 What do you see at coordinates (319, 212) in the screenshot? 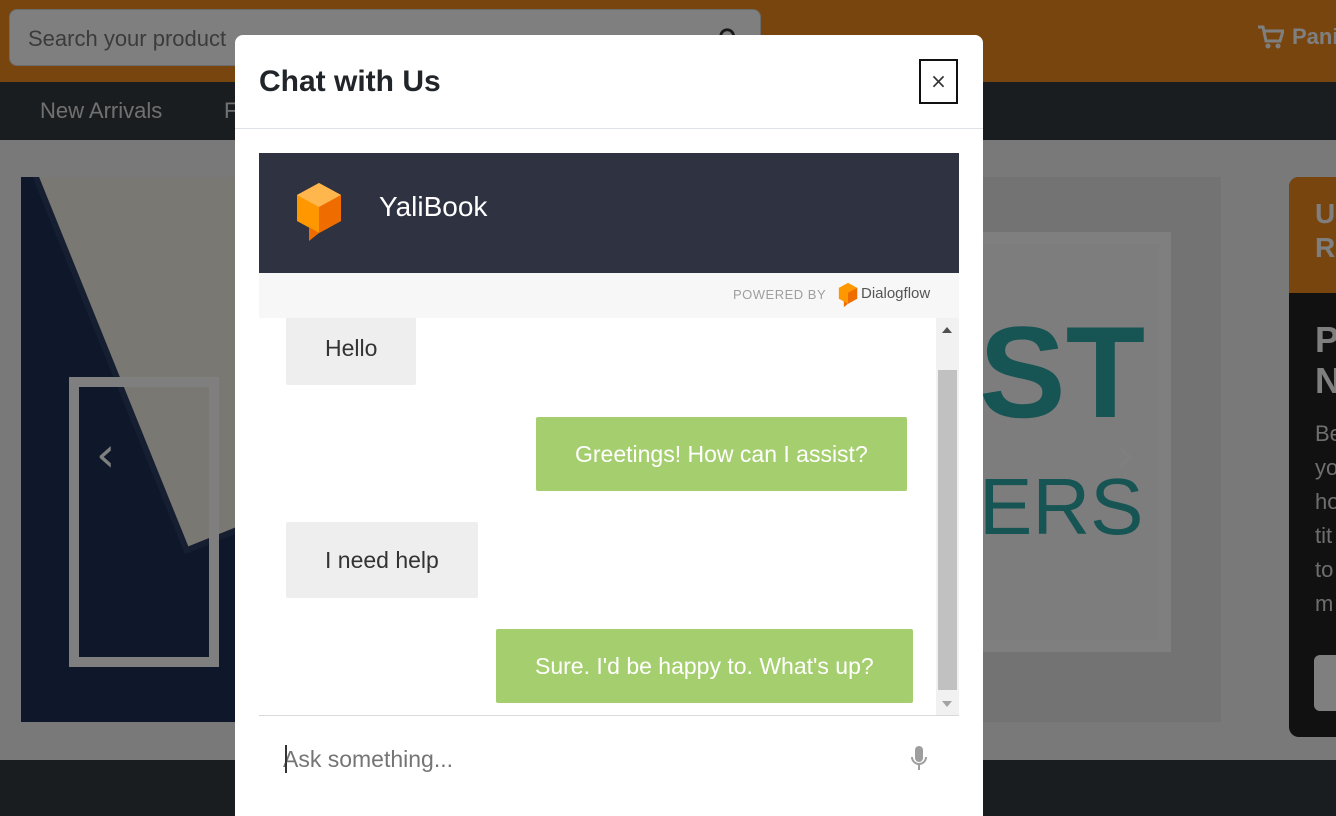
I see `dialogflow-logo-icon` at bounding box center [319, 212].